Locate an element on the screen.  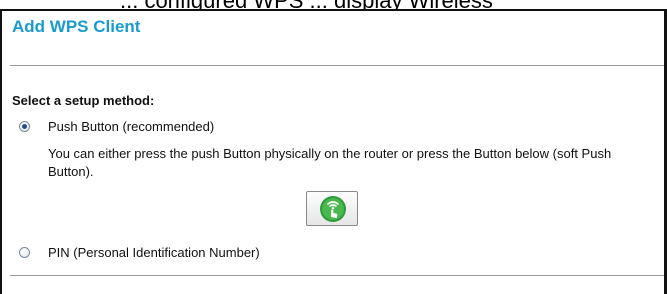
bottom-divider is located at coordinates (337, 275).